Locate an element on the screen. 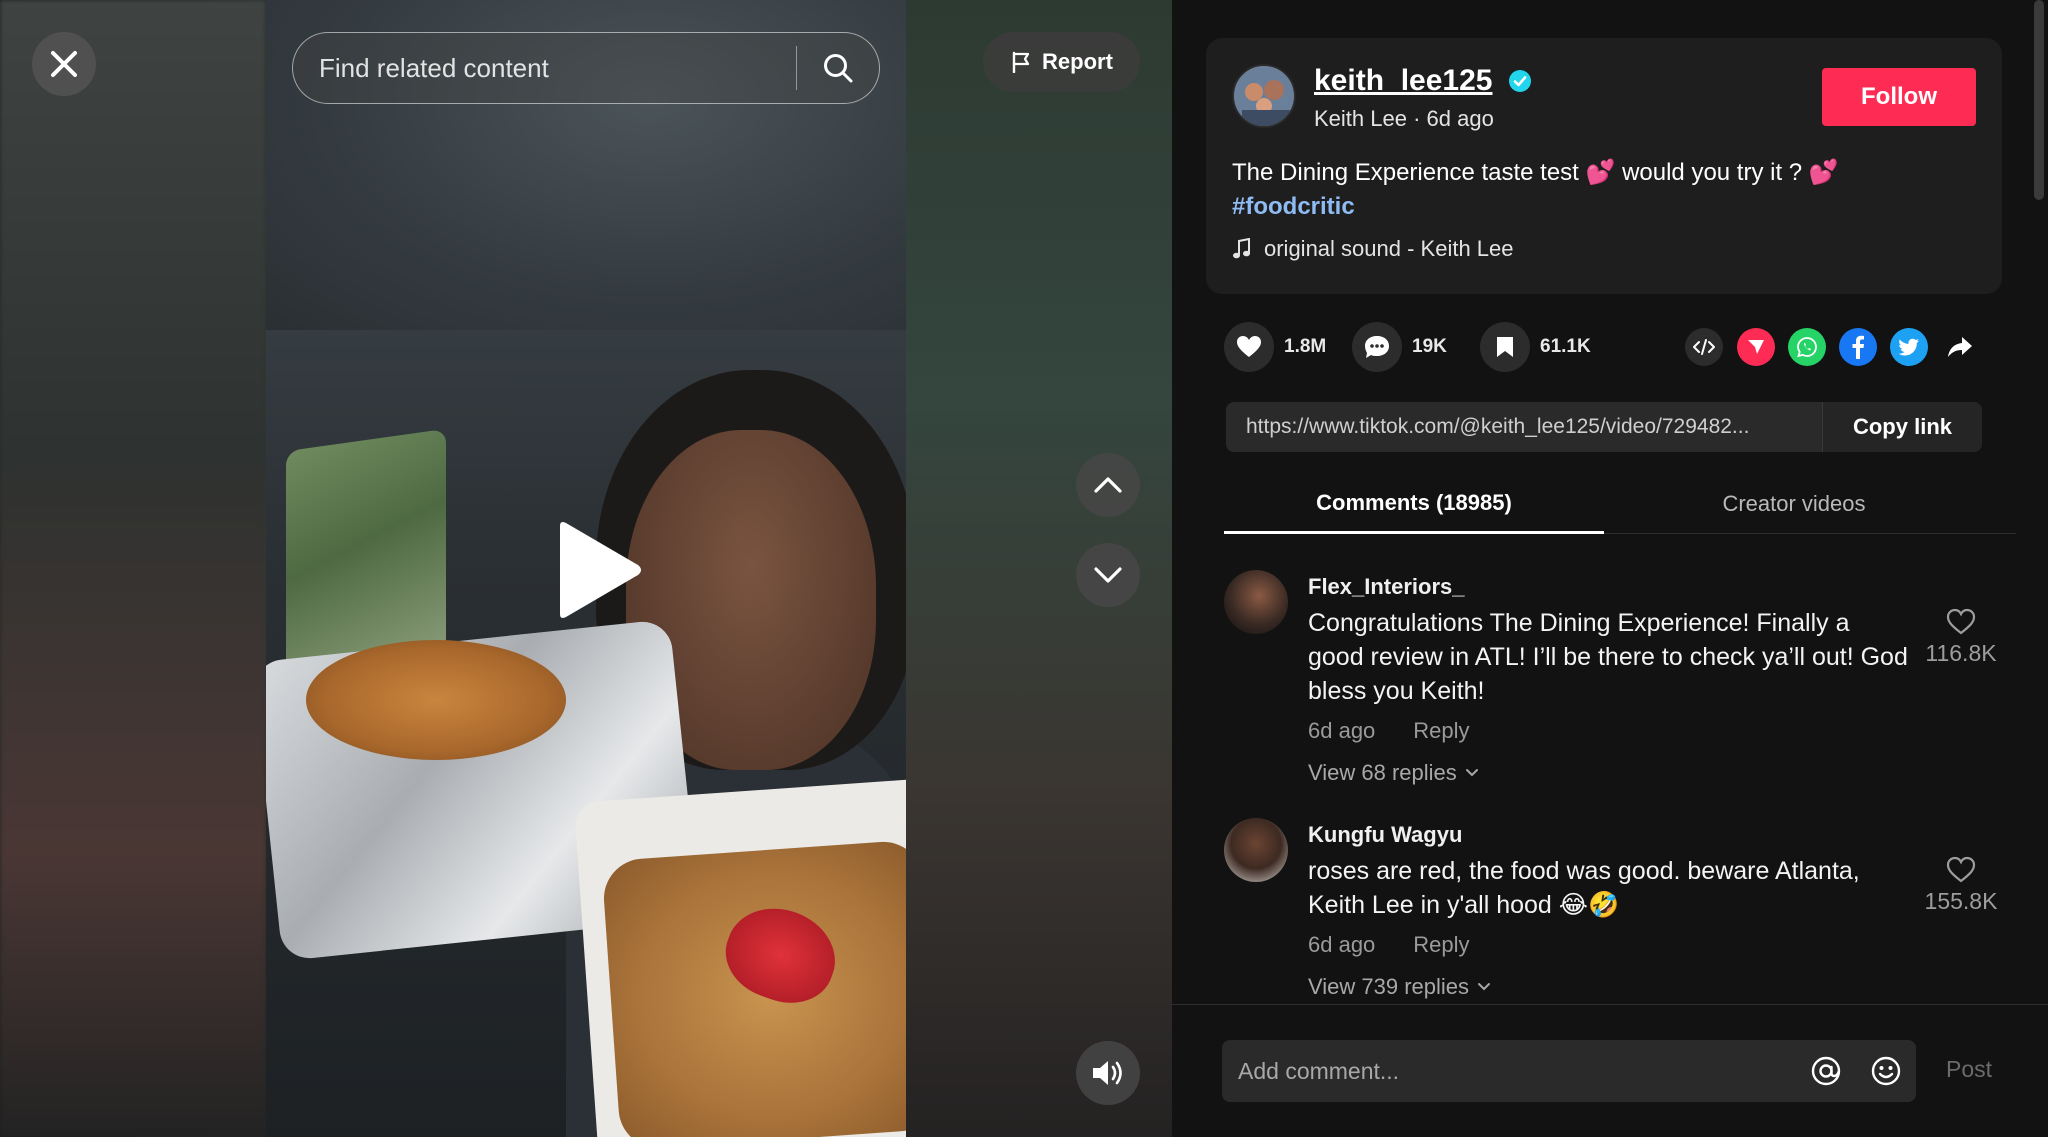  comment-like-count: 116.8K is located at coordinates (1961, 653).